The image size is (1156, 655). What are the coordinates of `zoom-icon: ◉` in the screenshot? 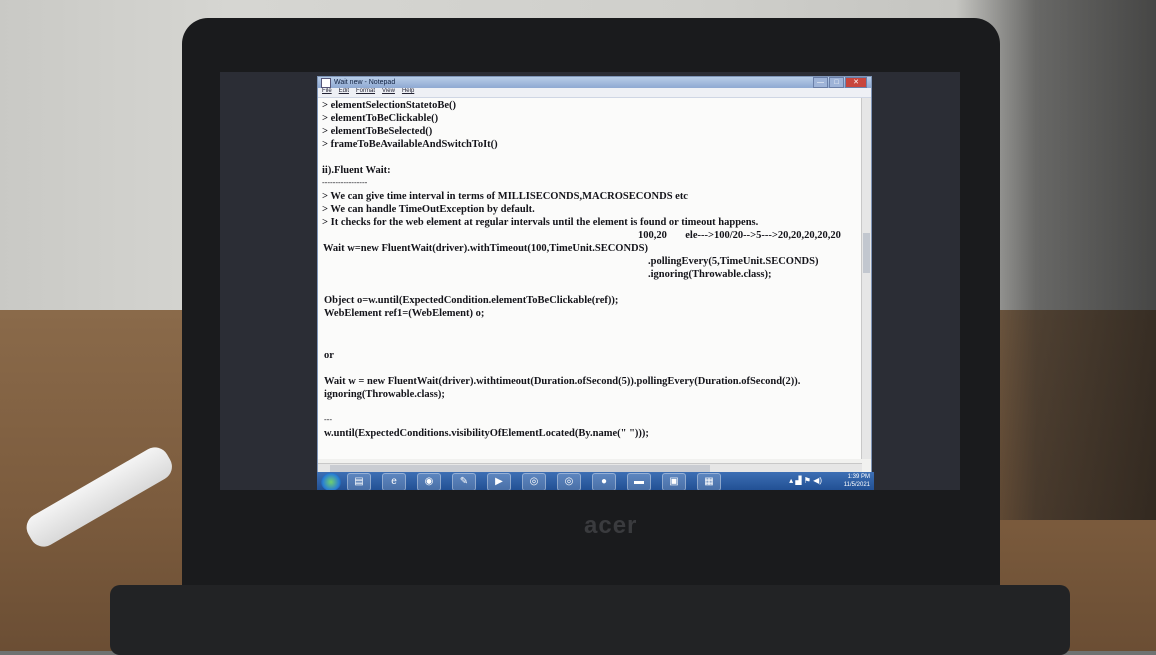 It's located at (429, 481).